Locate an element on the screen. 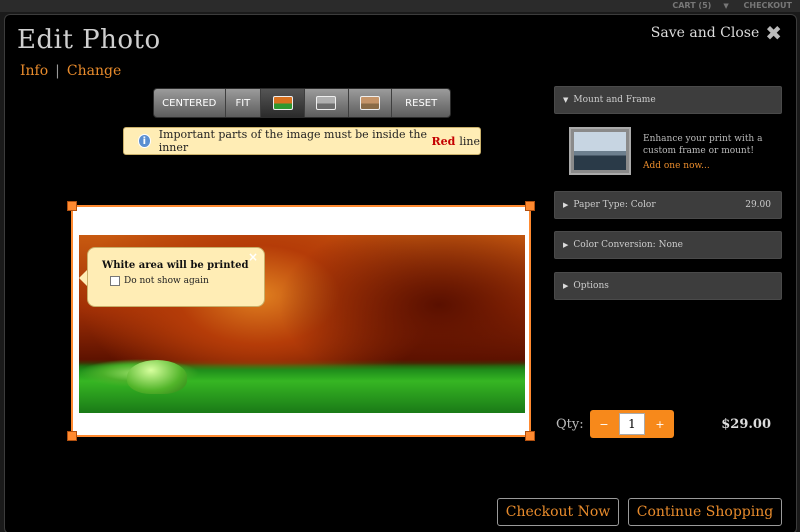  color-filter-button is located at coordinates (283, 103).